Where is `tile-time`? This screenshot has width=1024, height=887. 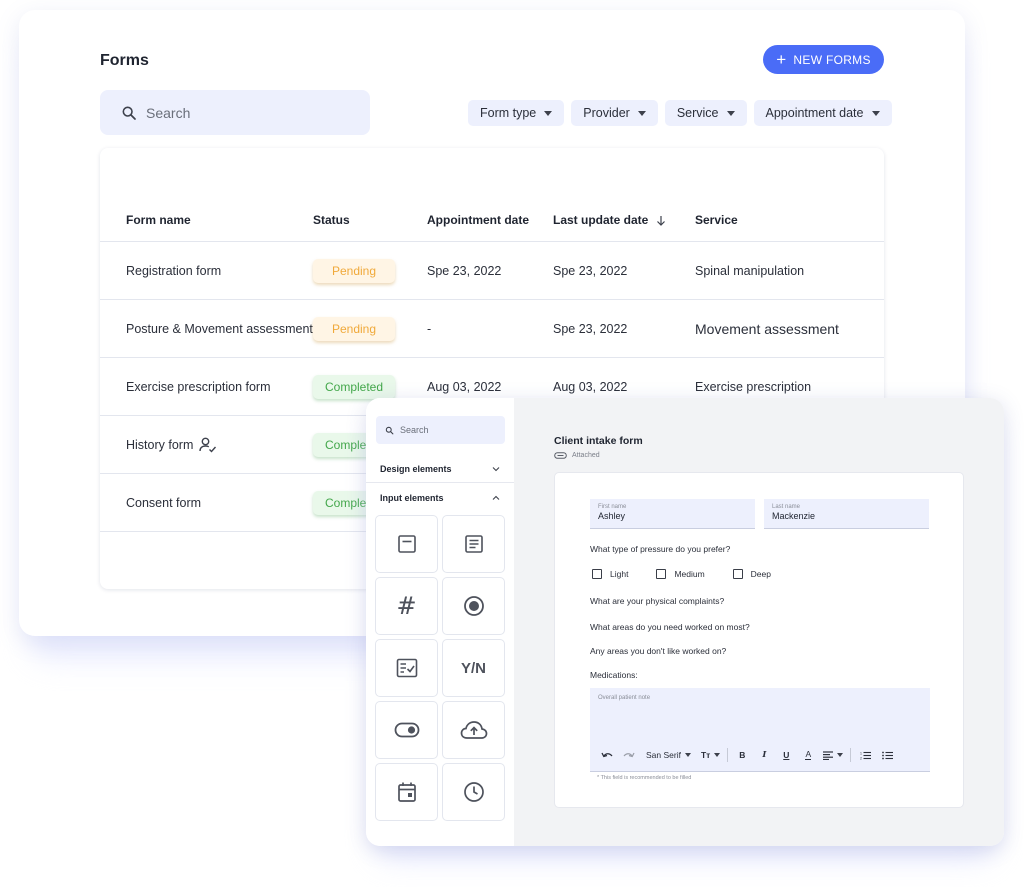
tile-time is located at coordinates (473, 792).